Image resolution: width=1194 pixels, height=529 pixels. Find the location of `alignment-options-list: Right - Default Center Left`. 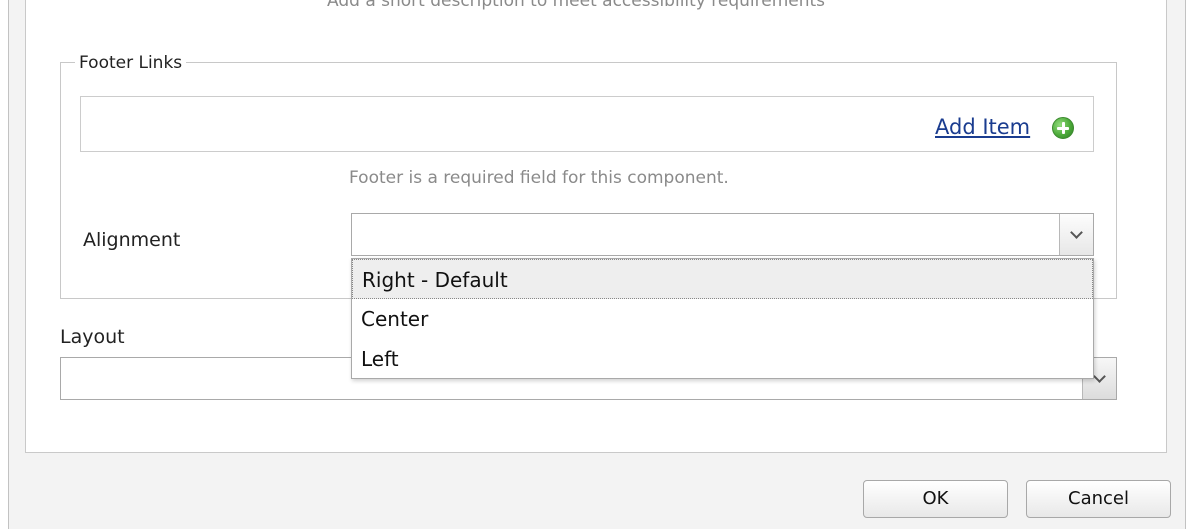

alignment-options-list: Right - Default Center Left is located at coordinates (722, 318).